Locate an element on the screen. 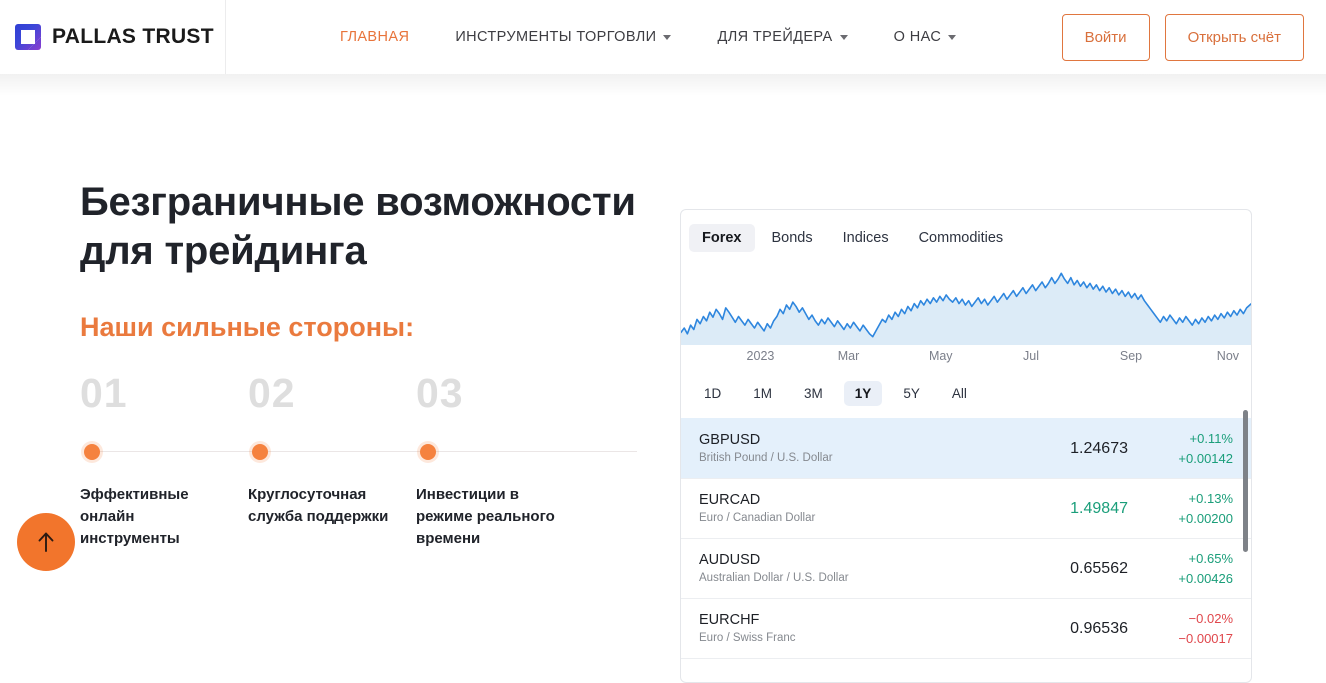  x-axis-tick-mar: Mar is located at coordinates (848, 356).